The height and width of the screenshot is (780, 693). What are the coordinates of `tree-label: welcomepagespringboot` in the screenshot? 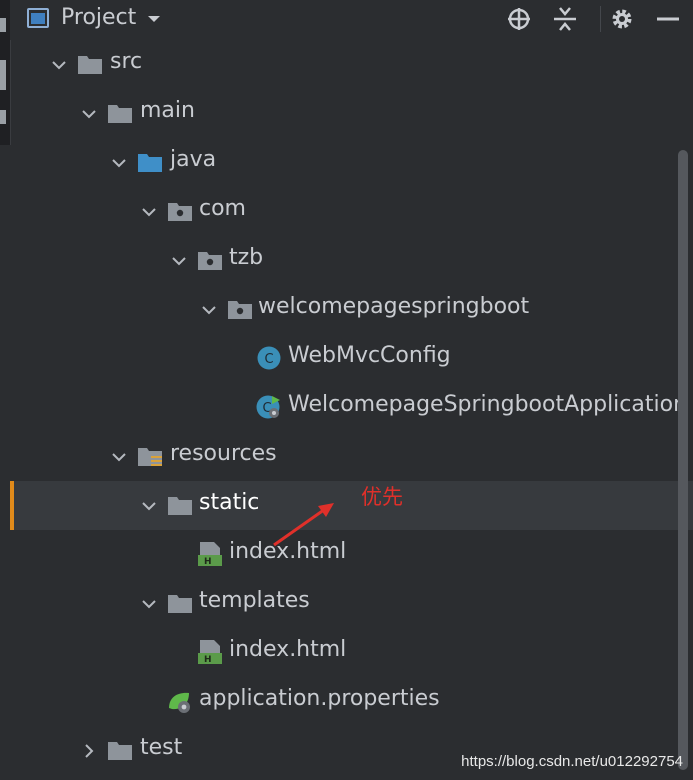 It's located at (394, 306).